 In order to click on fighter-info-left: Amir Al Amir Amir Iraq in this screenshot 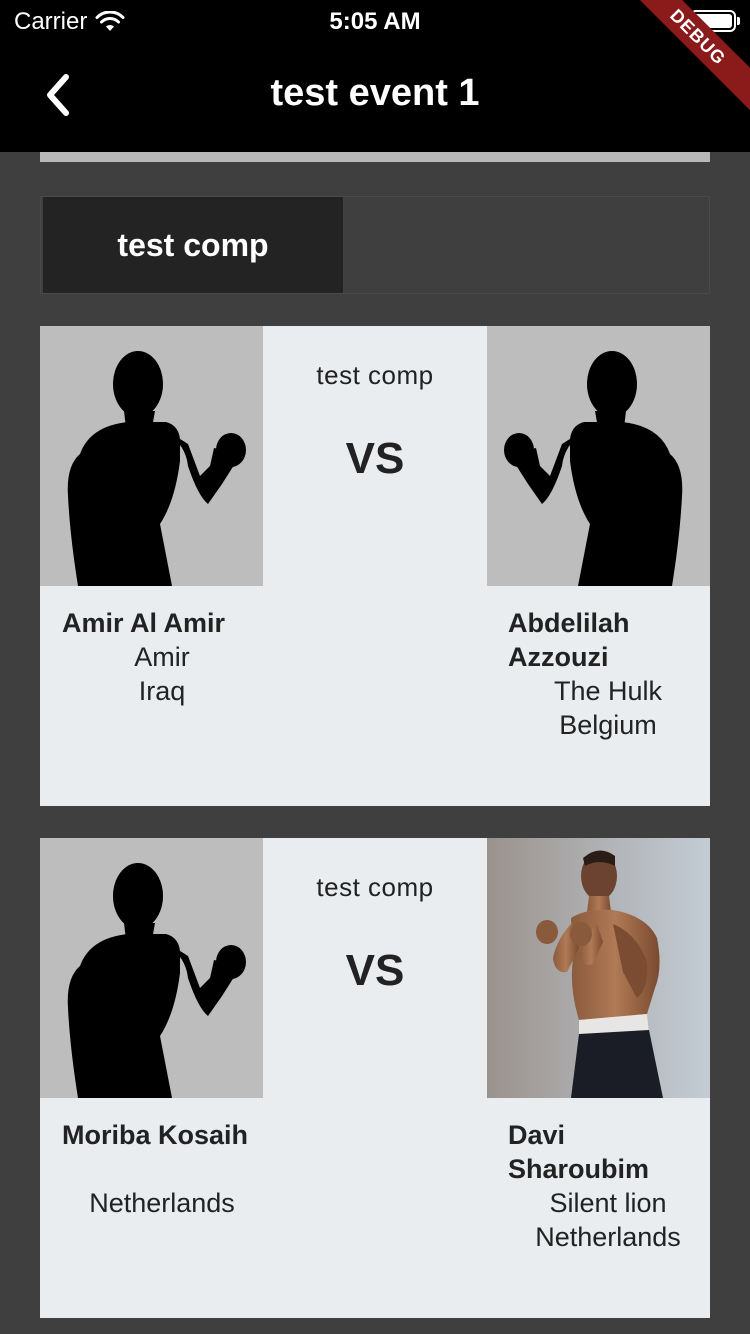, I will do `click(162, 657)`.